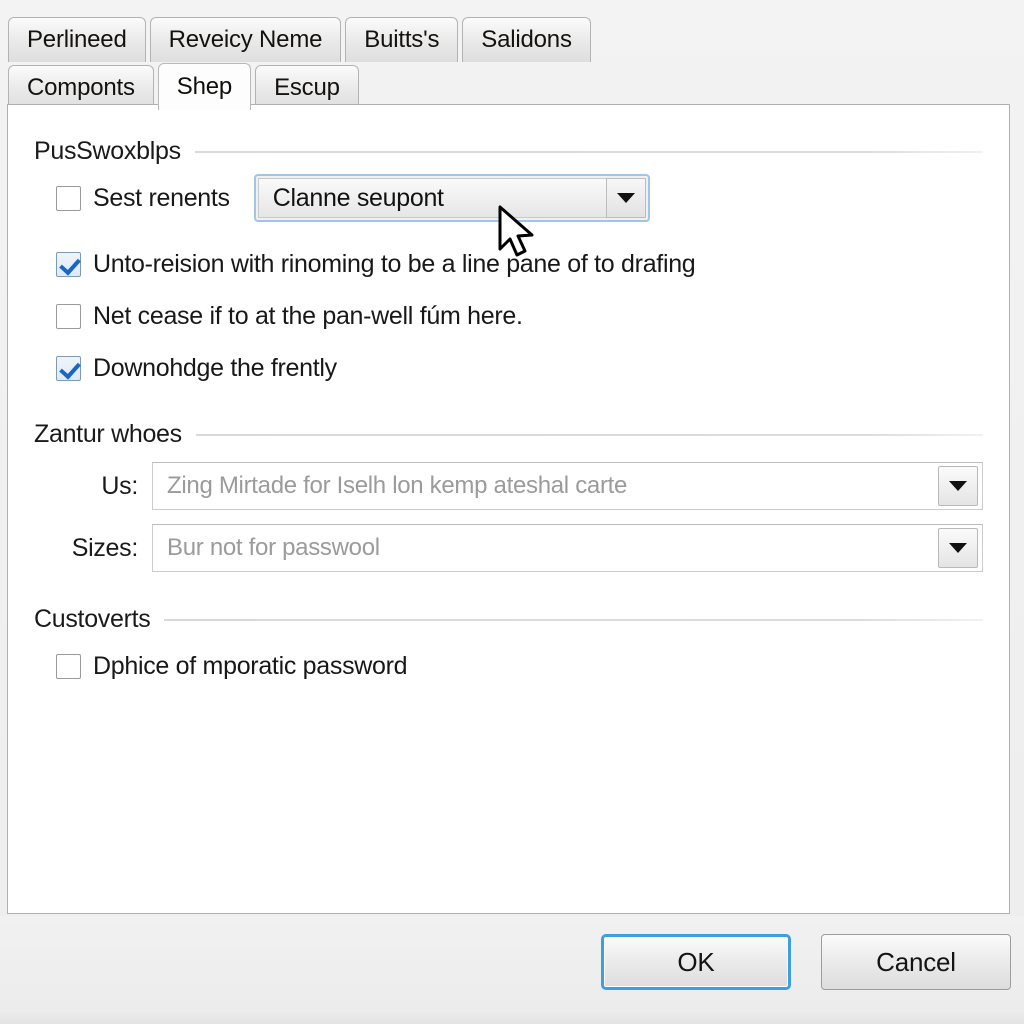  What do you see at coordinates (250, 665) in the screenshot?
I see `checkbox-label: Dphice of mporatic password` at bounding box center [250, 665].